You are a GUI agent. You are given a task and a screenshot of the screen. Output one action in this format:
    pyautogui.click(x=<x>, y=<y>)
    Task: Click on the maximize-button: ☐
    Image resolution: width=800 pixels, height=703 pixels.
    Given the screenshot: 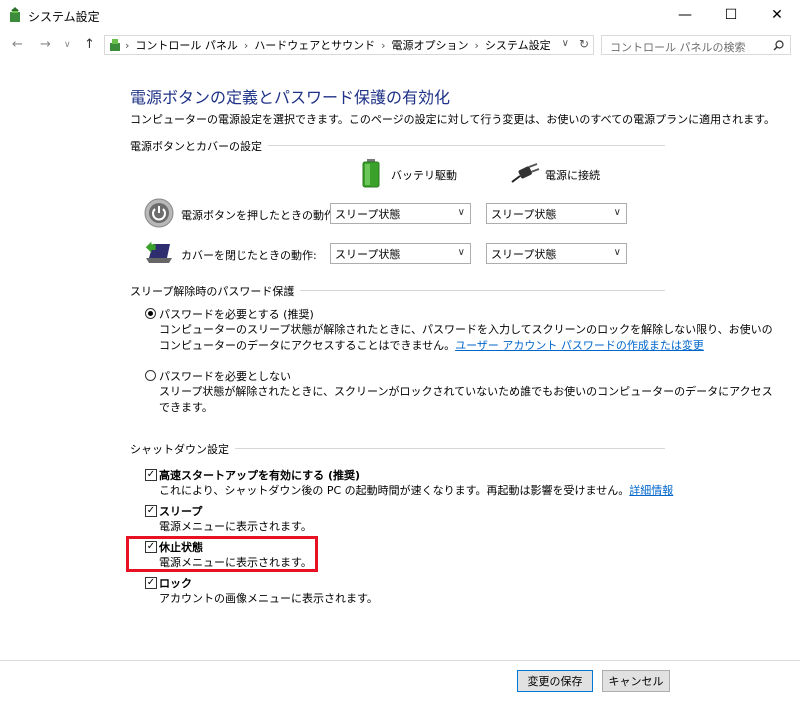 What is the action you would take?
    pyautogui.click(x=731, y=15)
    